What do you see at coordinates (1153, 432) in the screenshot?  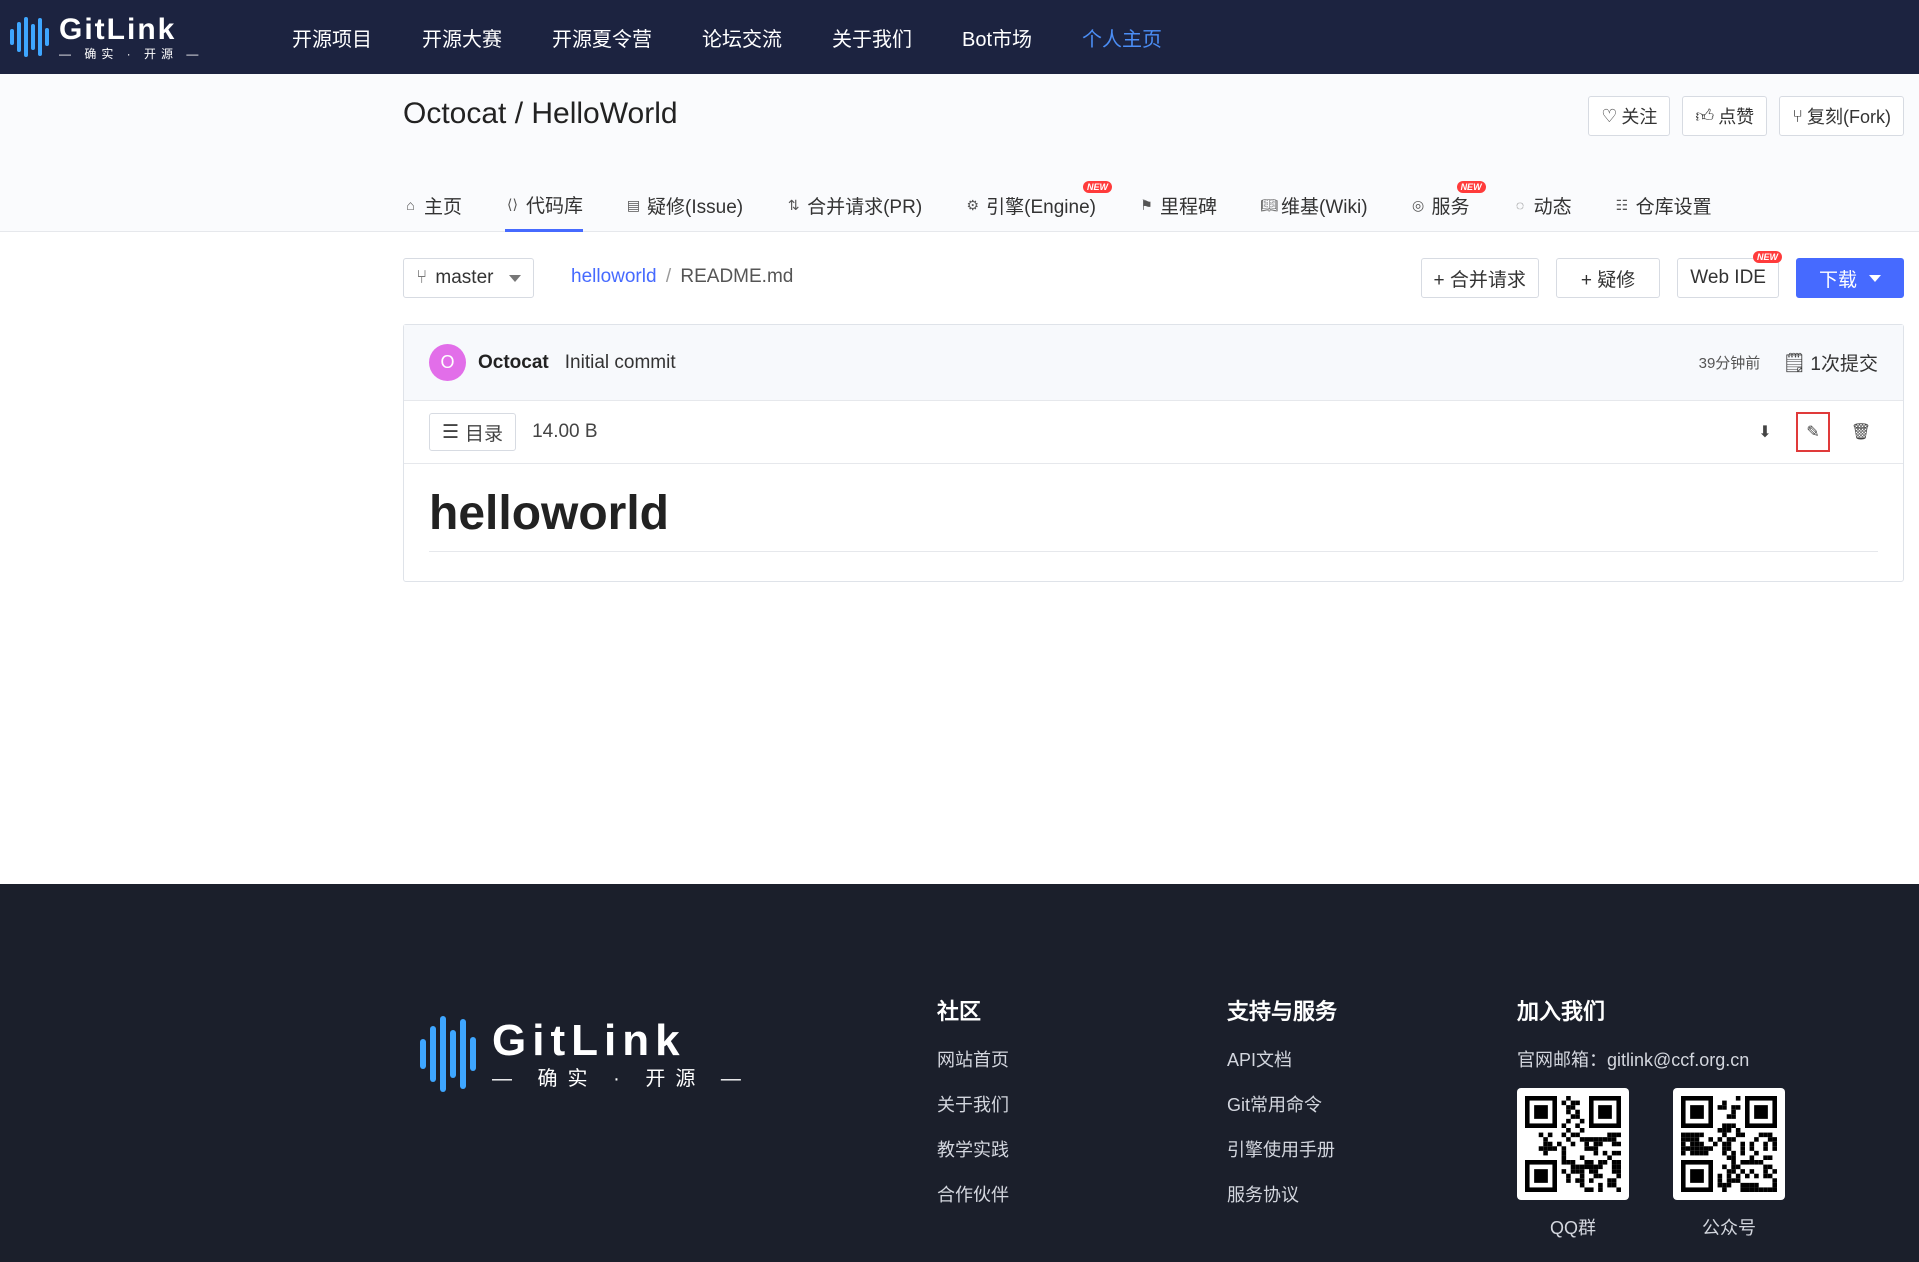 I see `file-info-bar: ☰ 目录 14.00 B ⬇ ✎ 🗑︎` at bounding box center [1153, 432].